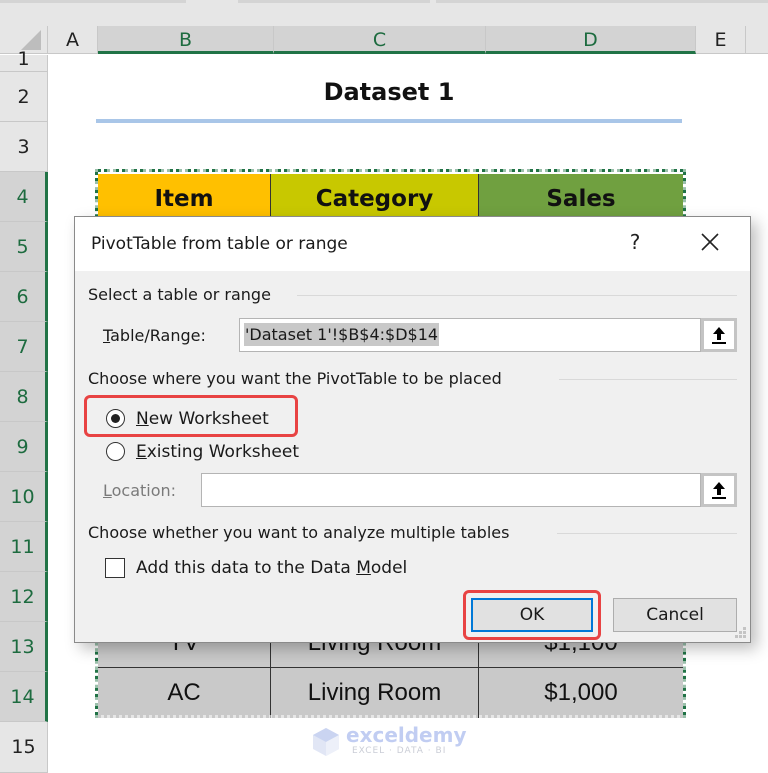 This screenshot has height=773, width=768. Describe the element at coordinates (24, 61) in the screenshot. I see `row-header-1: 1` at that location.